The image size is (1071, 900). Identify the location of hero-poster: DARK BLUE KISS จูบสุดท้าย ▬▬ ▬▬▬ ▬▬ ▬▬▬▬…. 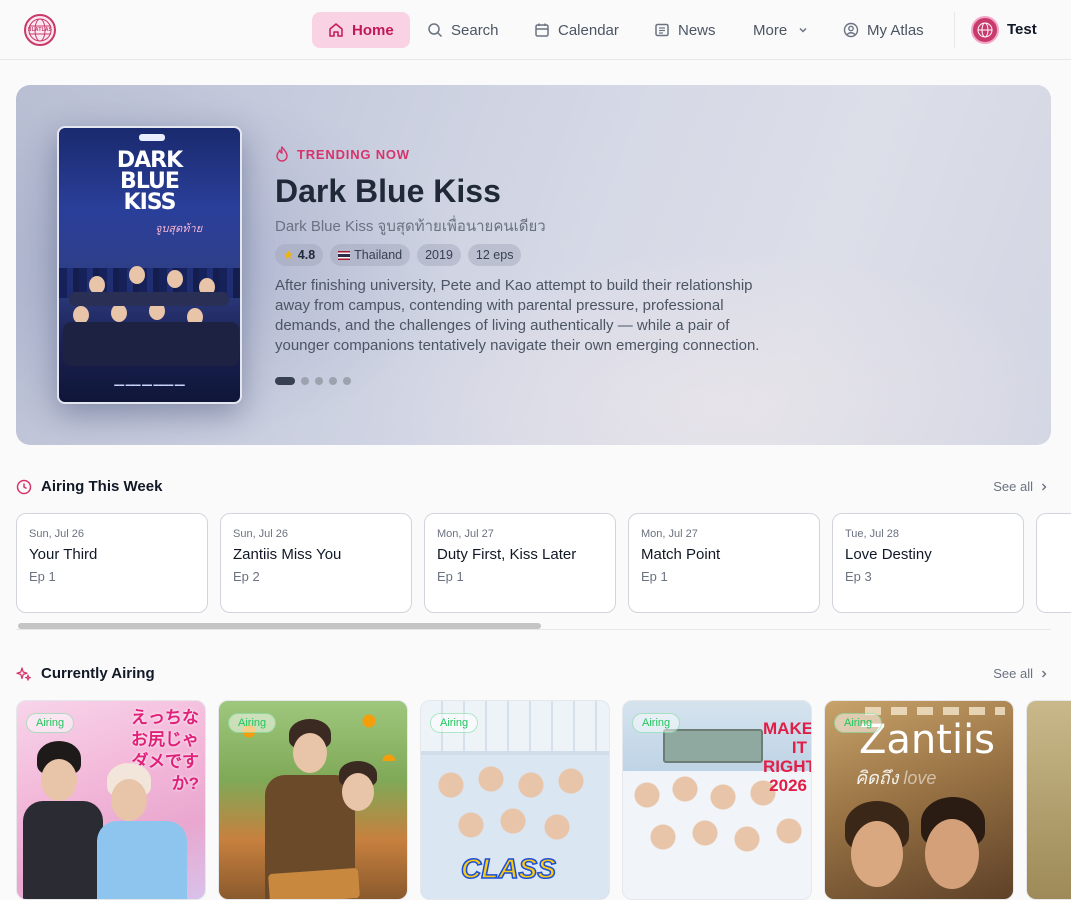
(149, 265).